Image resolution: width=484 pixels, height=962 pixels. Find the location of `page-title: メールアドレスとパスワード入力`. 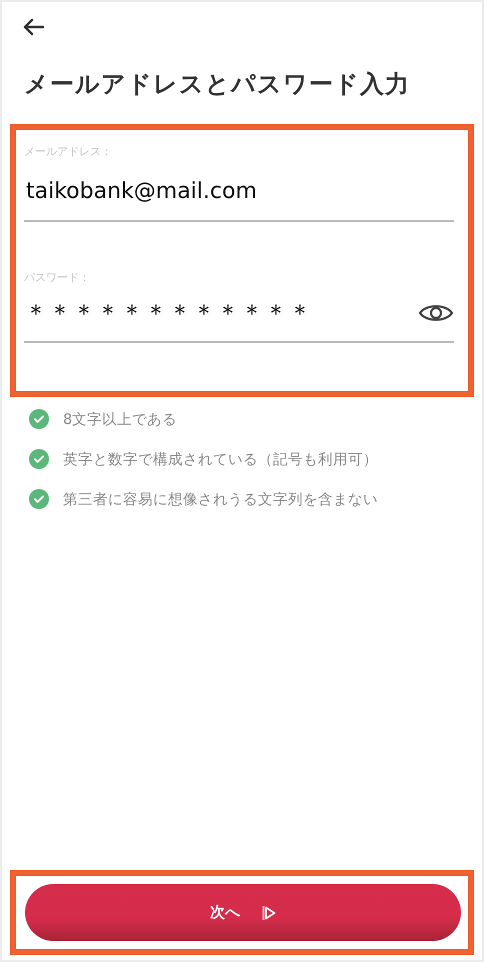

page-title: メールアドレスとパスワード入力 is located at coordinates (217, 84).